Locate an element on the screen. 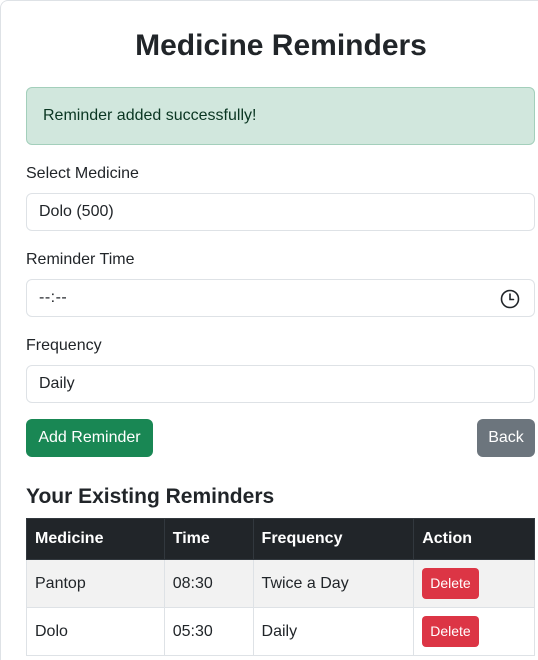 This screenshot has width=538, height=660. success-alert: Reminder added successfully! is located at coordinates (280, 116).